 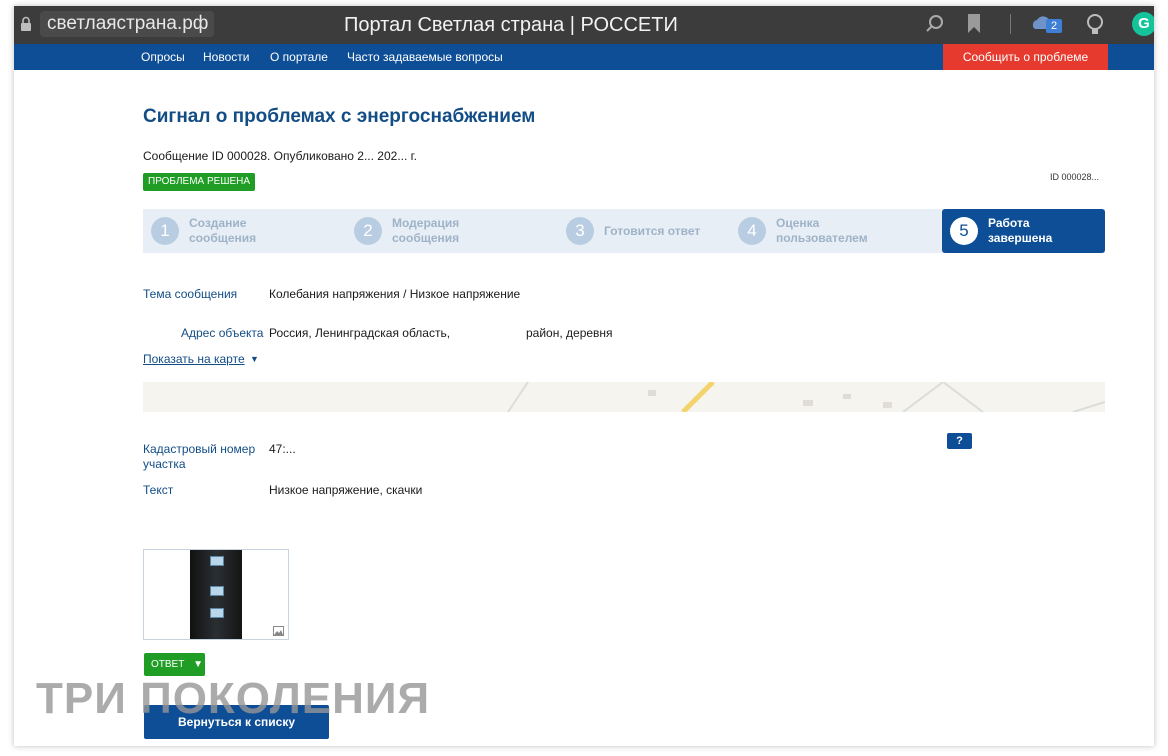 What do you see at coordinates (569, 333) in the screenshot?
I see `address-value-tail: район, деревня` at bounding box center [569, 333].